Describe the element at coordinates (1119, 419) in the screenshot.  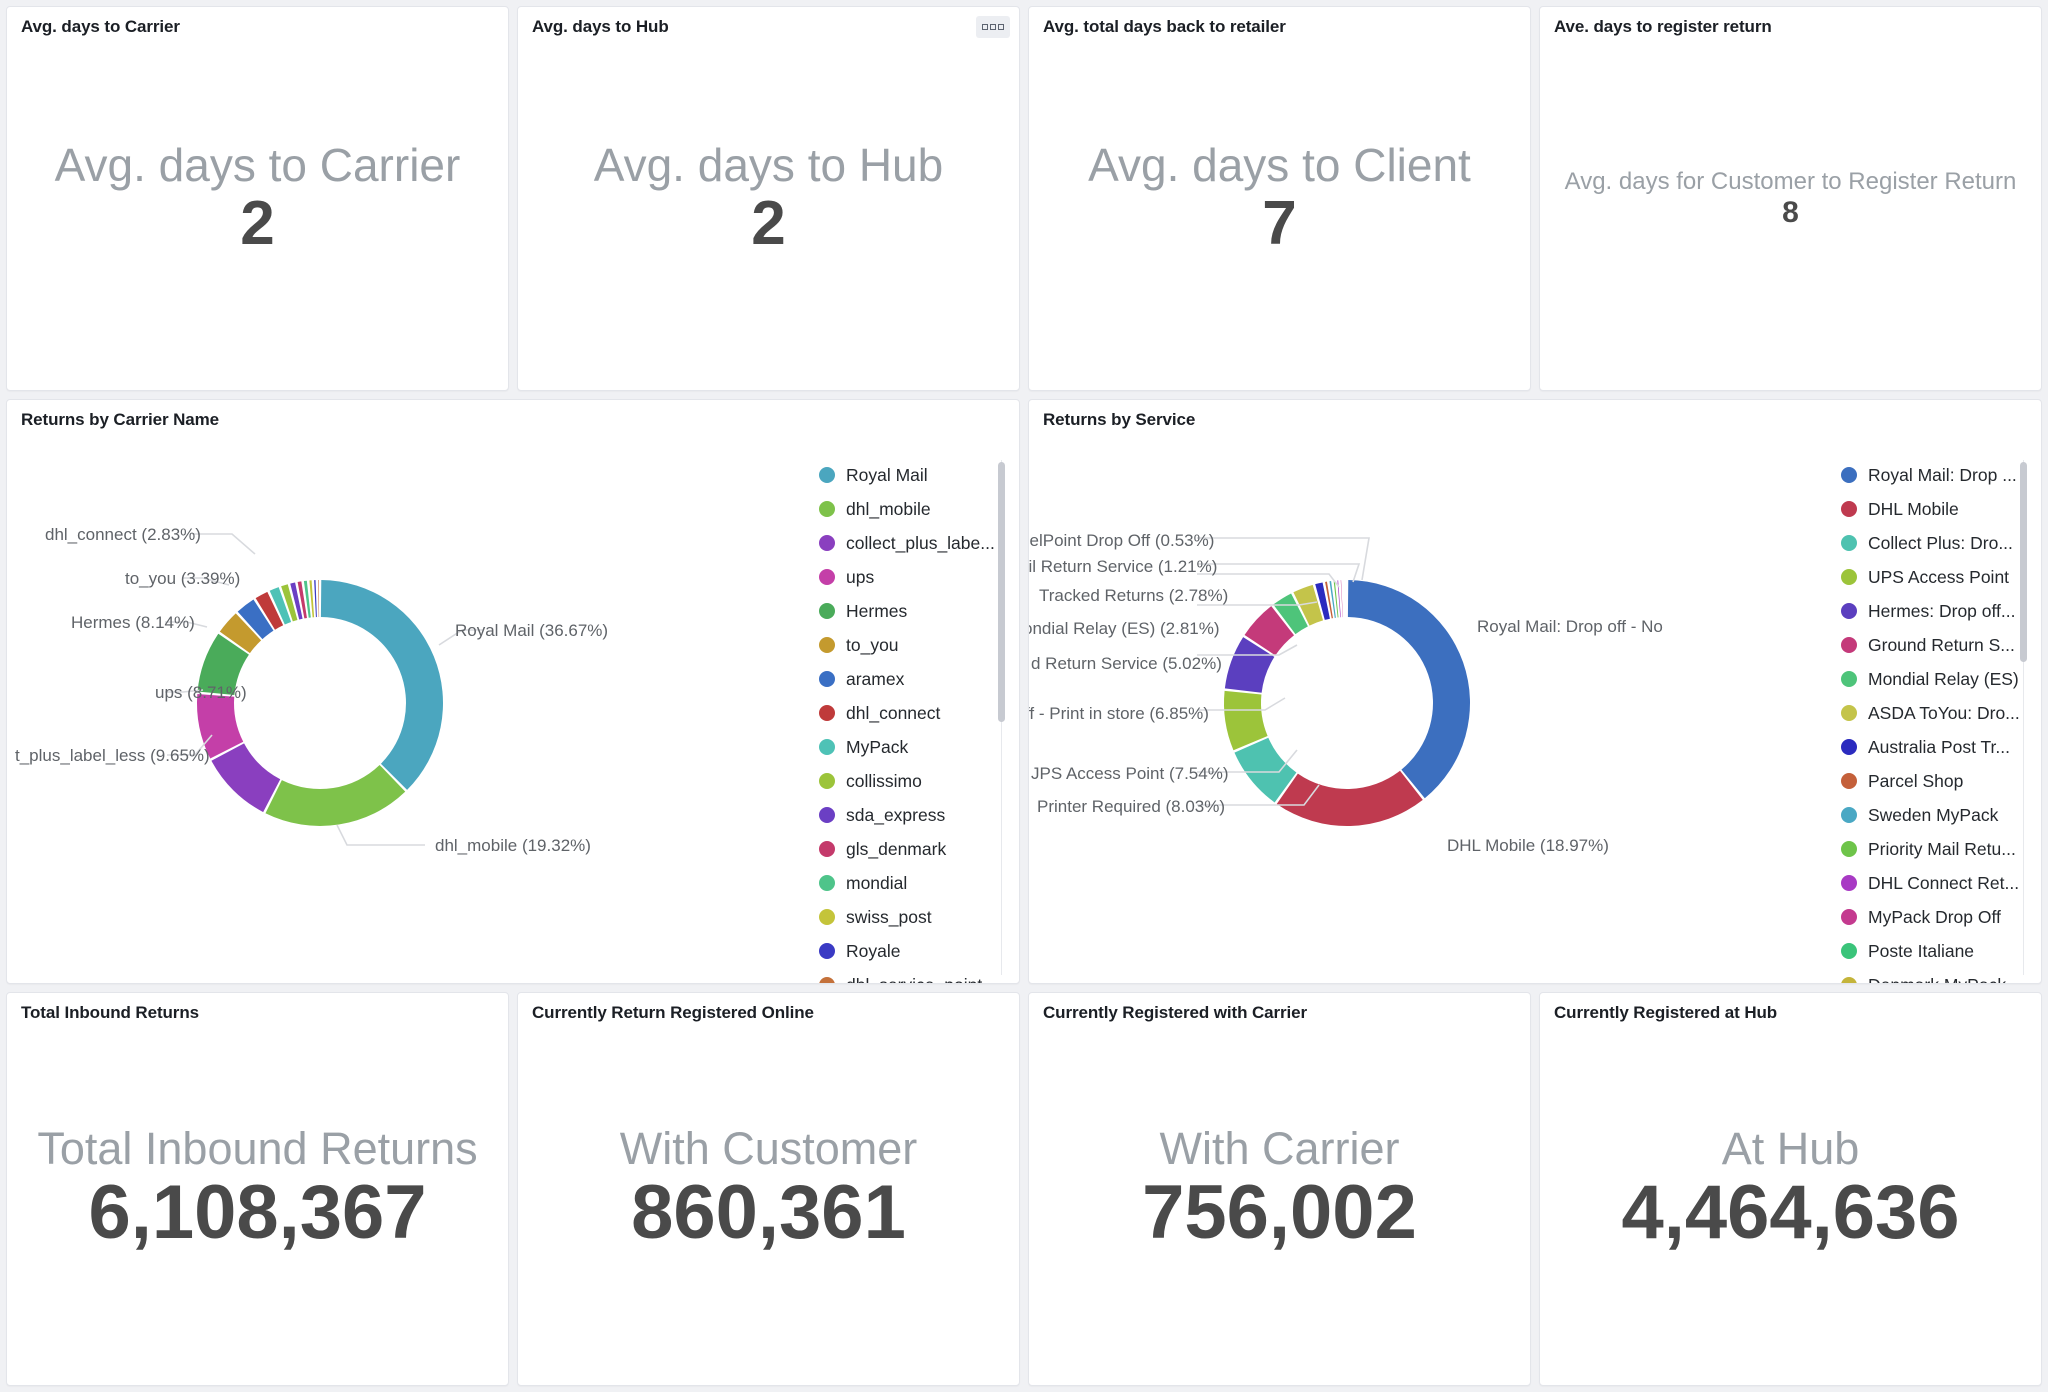
I see `panel-title: Returns by Service` at that location.